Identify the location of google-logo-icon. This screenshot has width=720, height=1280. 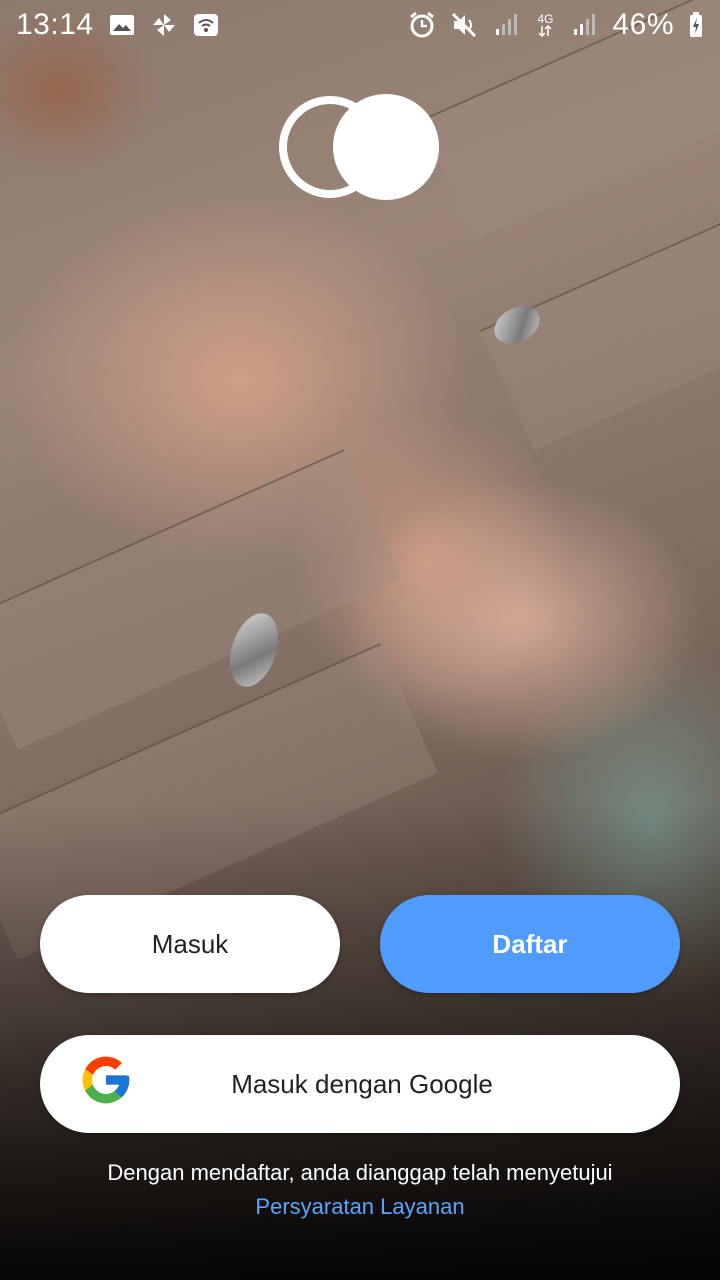
(106, 1080).